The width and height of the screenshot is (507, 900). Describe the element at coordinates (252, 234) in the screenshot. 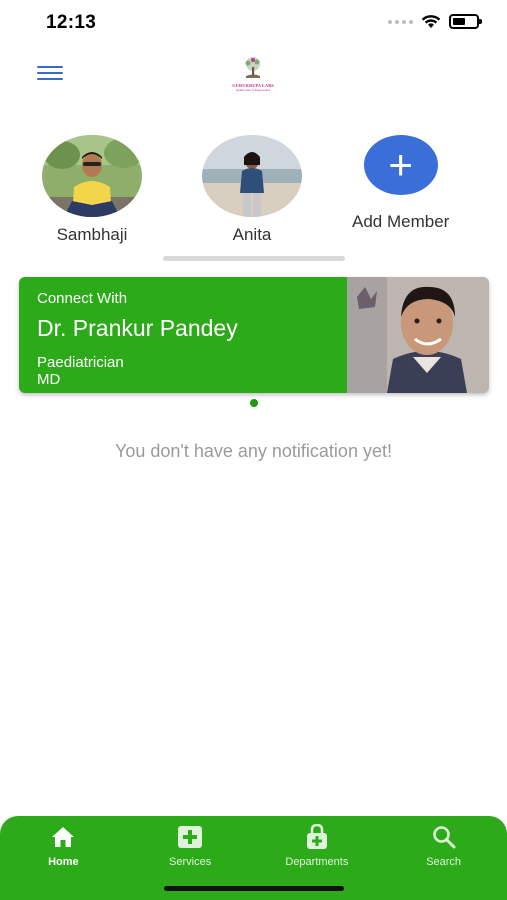

I see `member-name: Anita` at that location.